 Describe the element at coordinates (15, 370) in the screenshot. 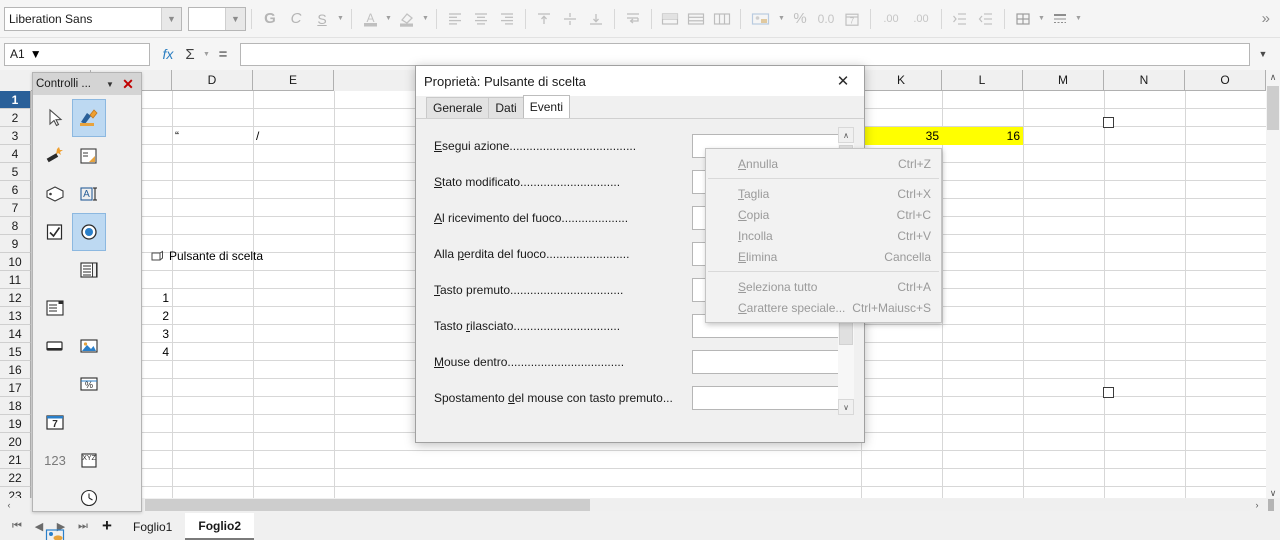

I see `row-header-16: 16` at that location.